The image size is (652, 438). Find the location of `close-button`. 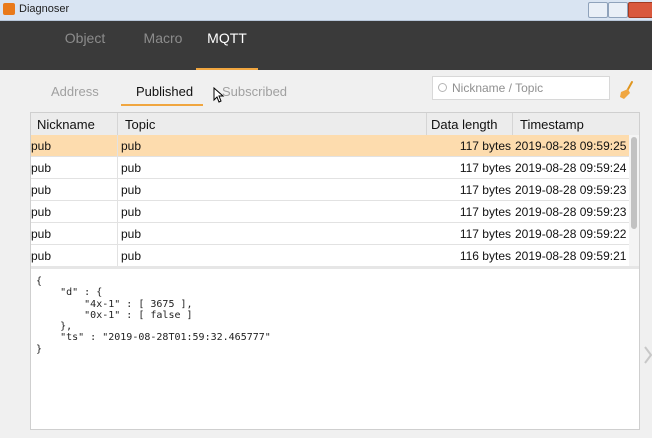

close-button is located at coordinates (640, 10).